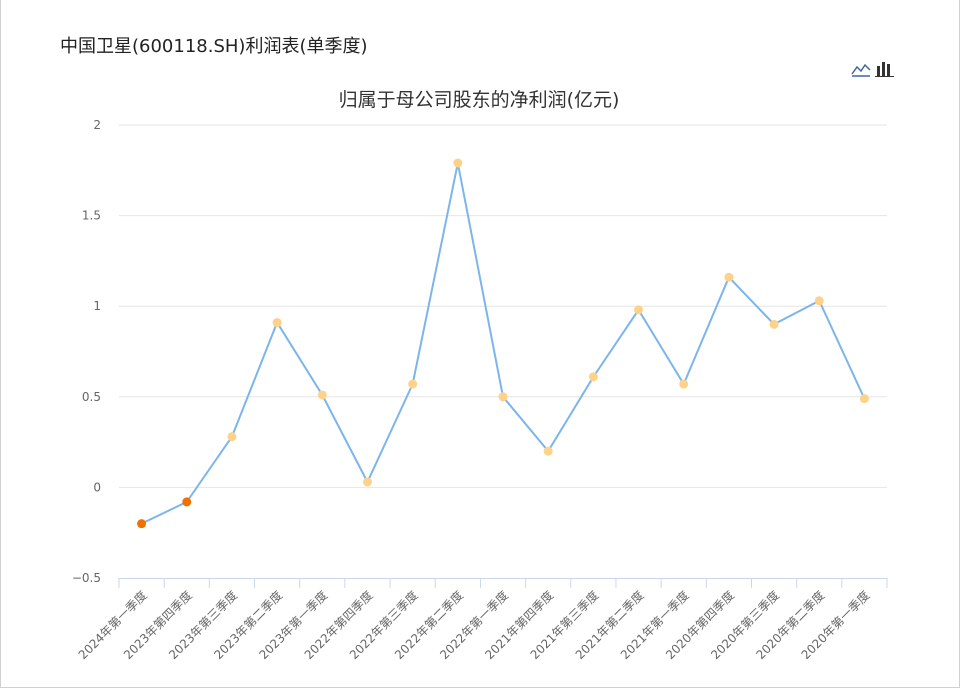 The image size is (960, 689). Describe the element at coordinates (97, 125) in the screenshot. I see `y-tick-label: 2` at that location.